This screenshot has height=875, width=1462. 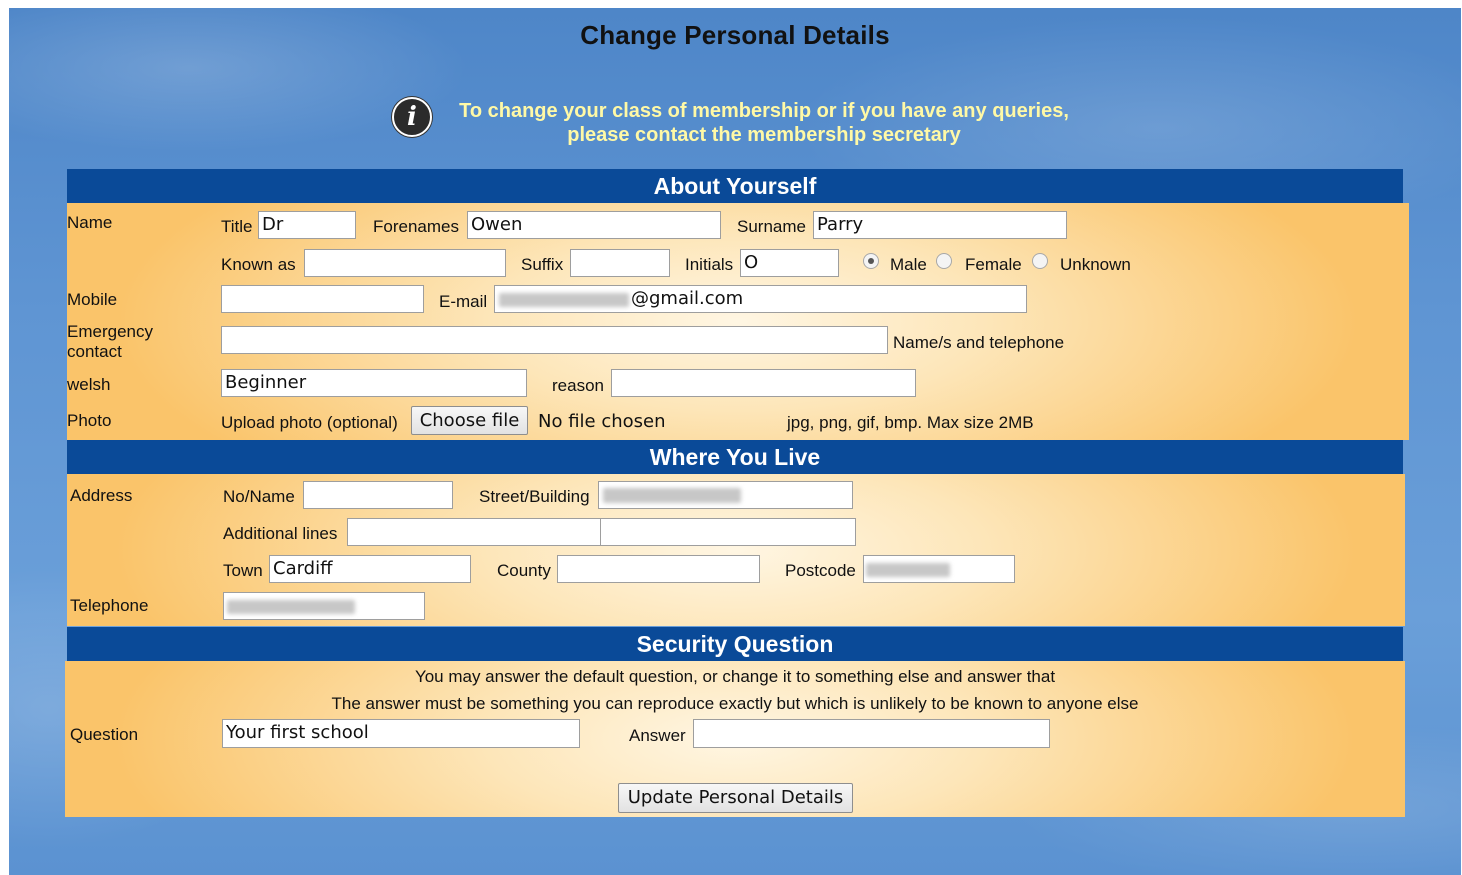 What do you see at coordinates (771, 226) in the screenshot?
I see `surname-label: Surname` at bounding box center [771, 226].